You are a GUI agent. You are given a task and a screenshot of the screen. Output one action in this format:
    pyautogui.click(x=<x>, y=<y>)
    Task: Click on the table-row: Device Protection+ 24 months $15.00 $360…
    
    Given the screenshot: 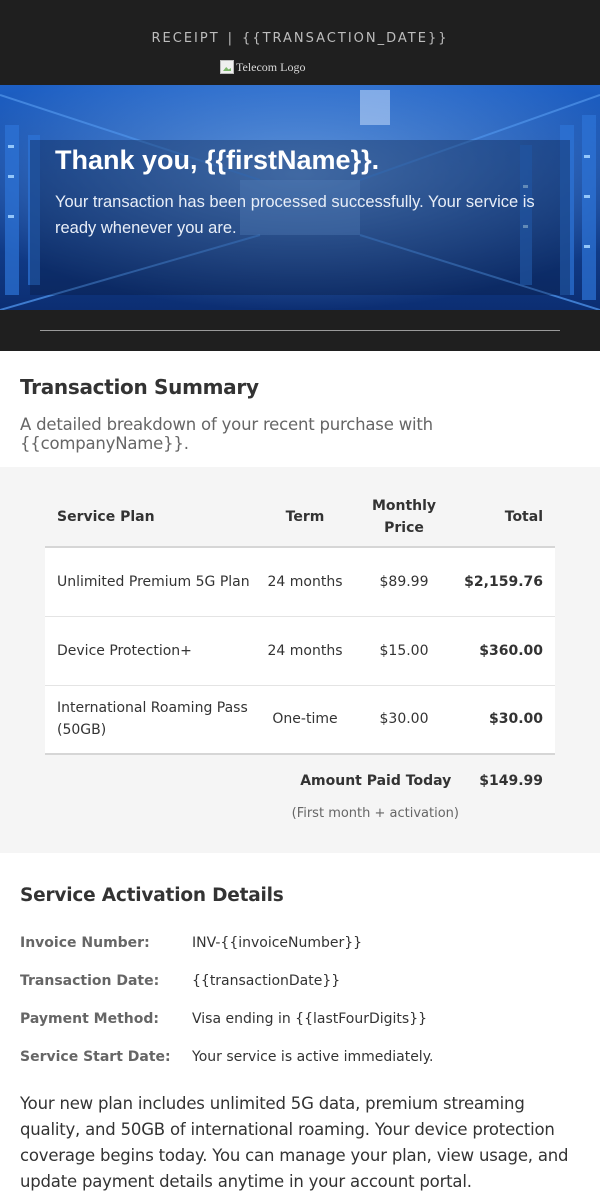 What is the action you would take?
    pyautogui.click(x=300, y=651)
    